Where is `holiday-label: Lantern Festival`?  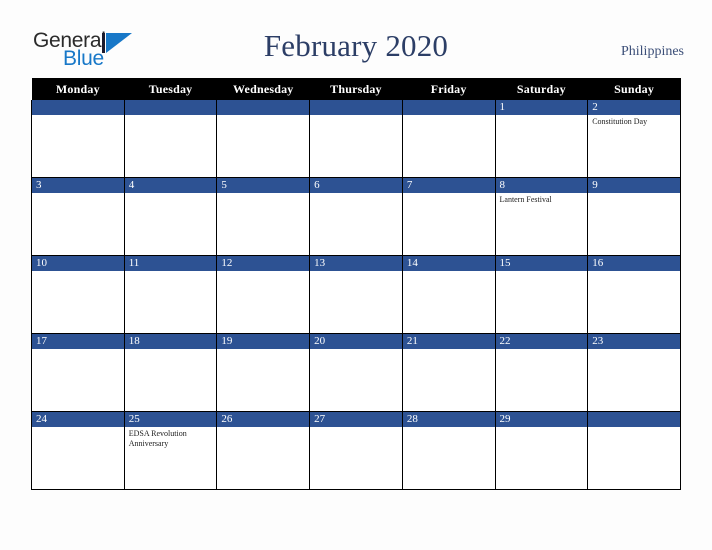
holiday-label: Lantern Festival is located at coordinates (525, 199).